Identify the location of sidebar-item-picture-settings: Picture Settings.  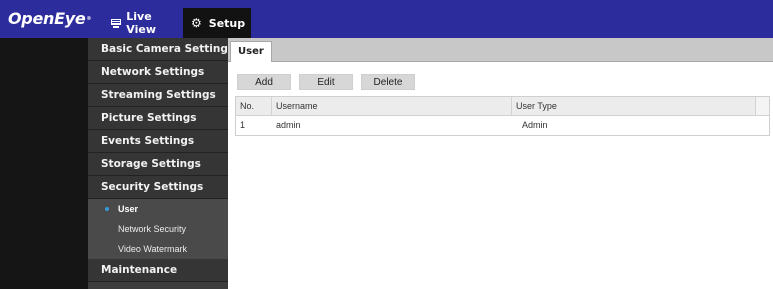
(158, 118).